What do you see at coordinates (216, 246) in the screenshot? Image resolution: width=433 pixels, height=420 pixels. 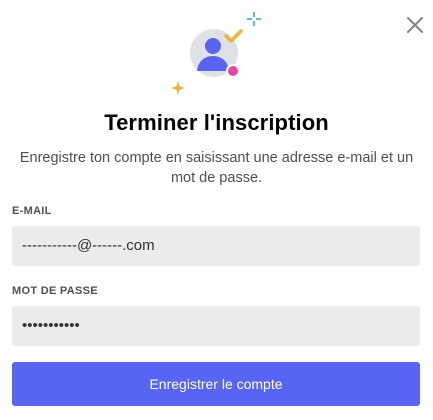 I see `email-field: -----------@------.com` at bounding box center [216, 246].